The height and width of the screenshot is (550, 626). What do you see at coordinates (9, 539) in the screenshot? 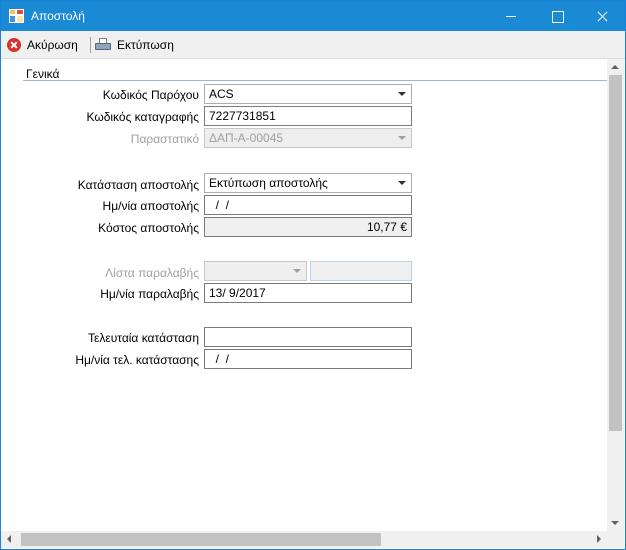
I see `scroll-left-icon` at bounding box center [9, 539].